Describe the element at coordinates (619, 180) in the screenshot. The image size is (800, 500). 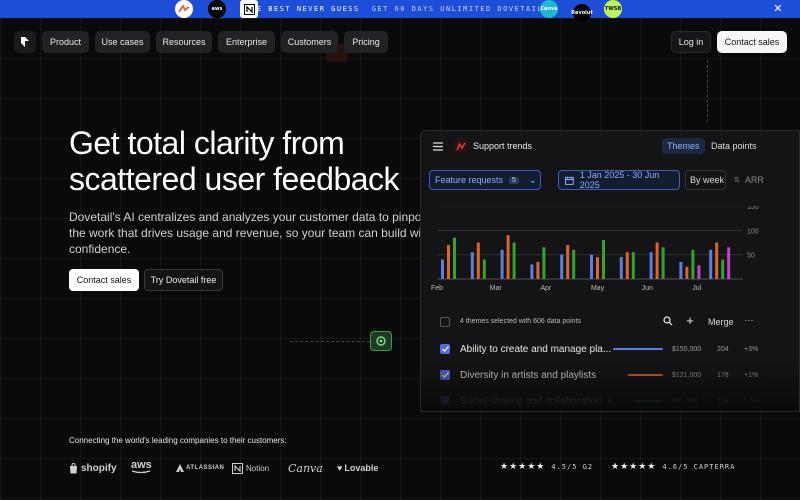
I see `date-range-picker: 1 Jan 2025 - 30 Jun 2025` at that location.